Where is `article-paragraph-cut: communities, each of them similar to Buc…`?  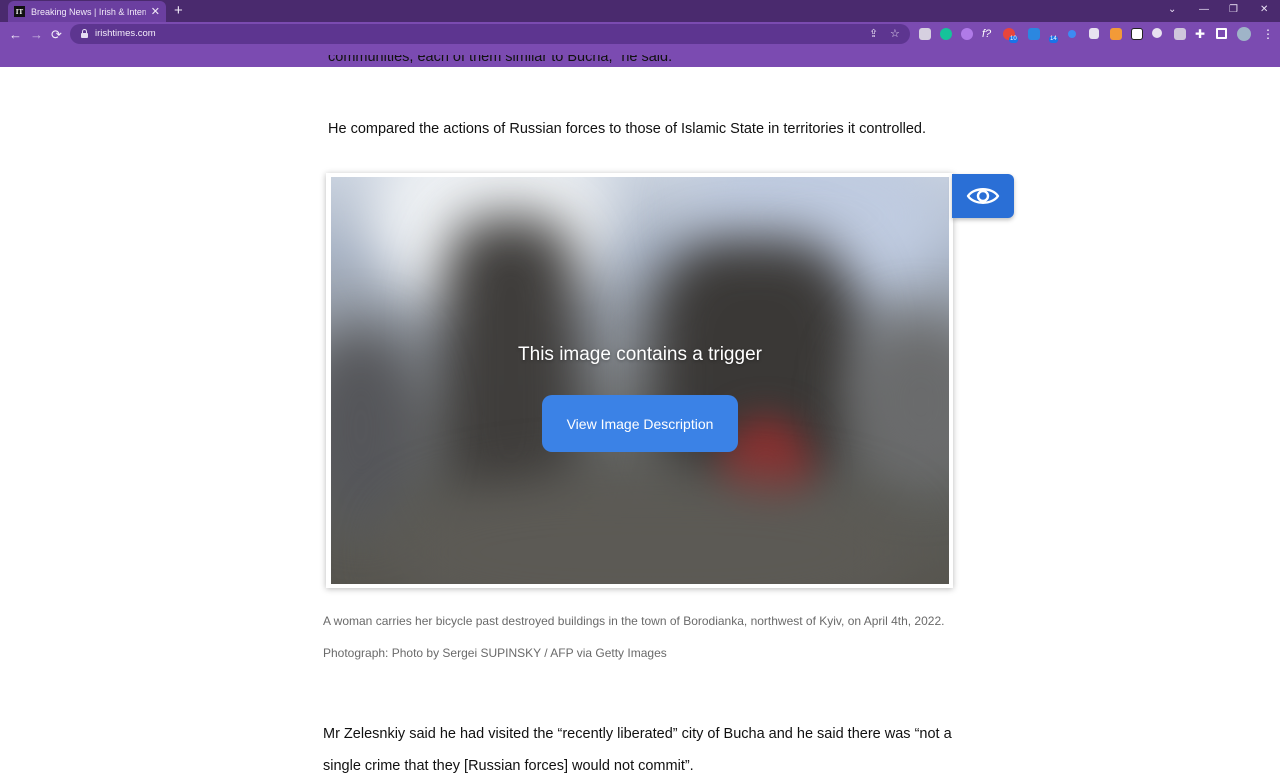 article-paragraph-cut: communities, each of them similar to Buc… is located at coordinates (638, 61).